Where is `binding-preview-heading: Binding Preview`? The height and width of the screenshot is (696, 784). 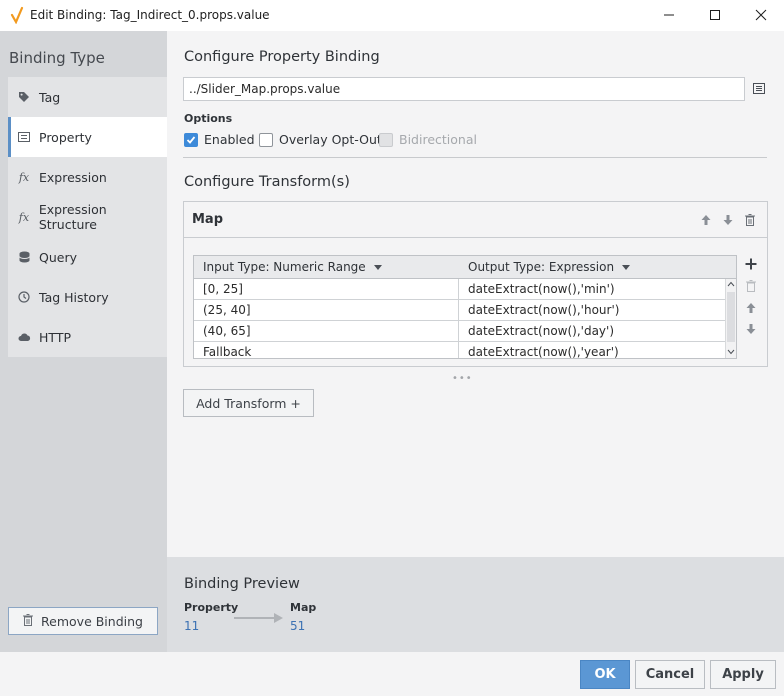
binding-preview-heading: Binding Preview is located at coordinates (242, 584).